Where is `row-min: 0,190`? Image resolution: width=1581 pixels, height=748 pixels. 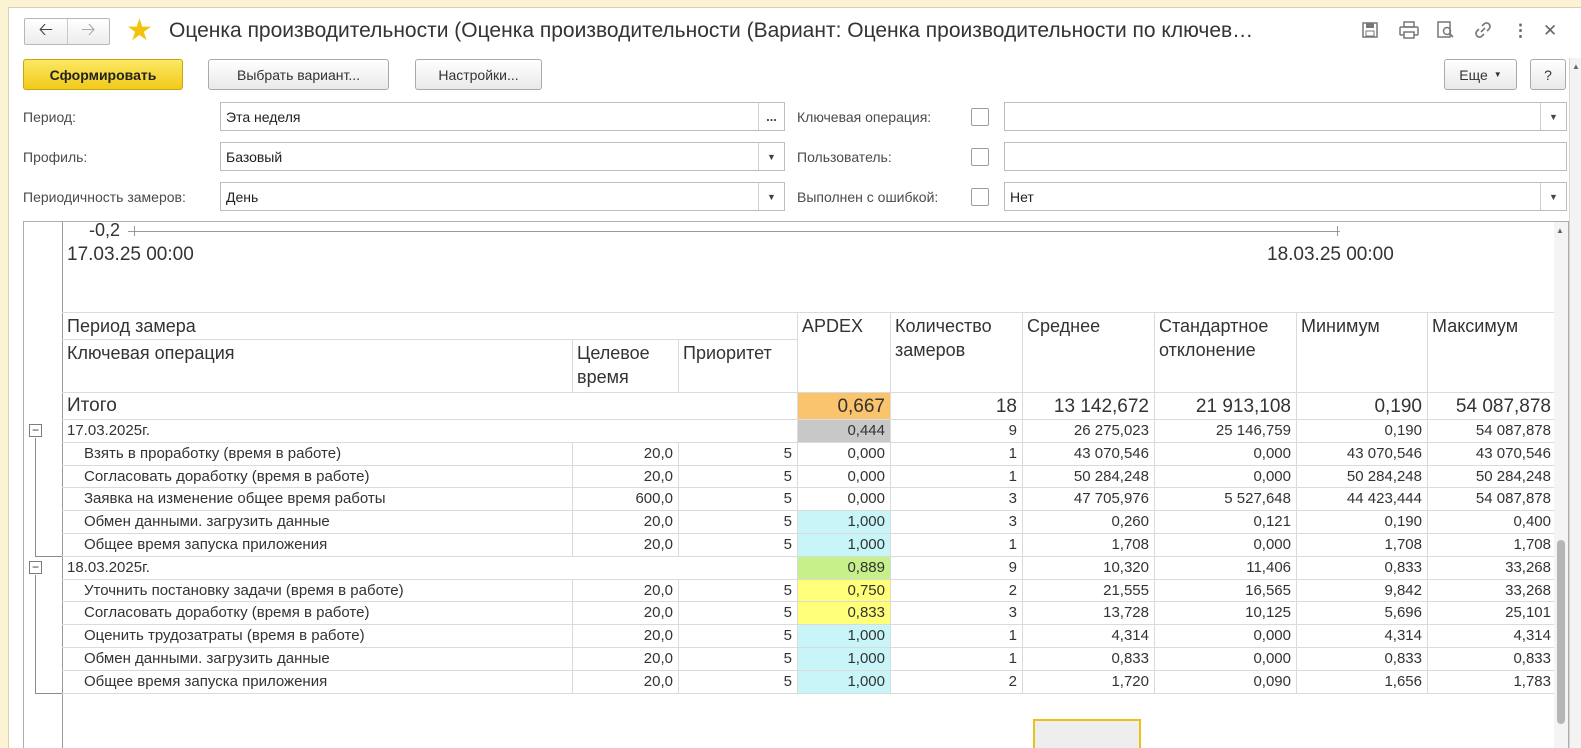
row-min: 0,190 is located at coordinates (1403, 522).